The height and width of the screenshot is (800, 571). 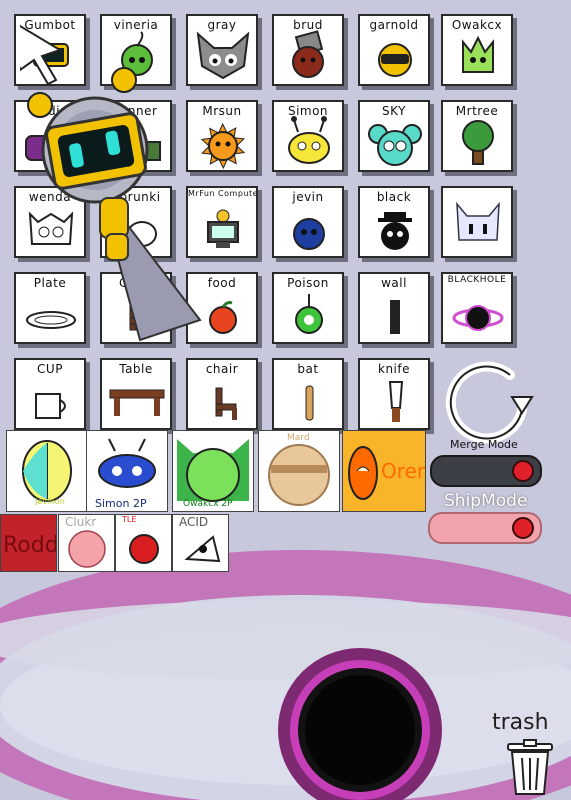 What do you see at coordinates (477, 308) in the screenshot?
I see `character-card-blackhole: BLACKHOLE` at bounding box center [477, 308].